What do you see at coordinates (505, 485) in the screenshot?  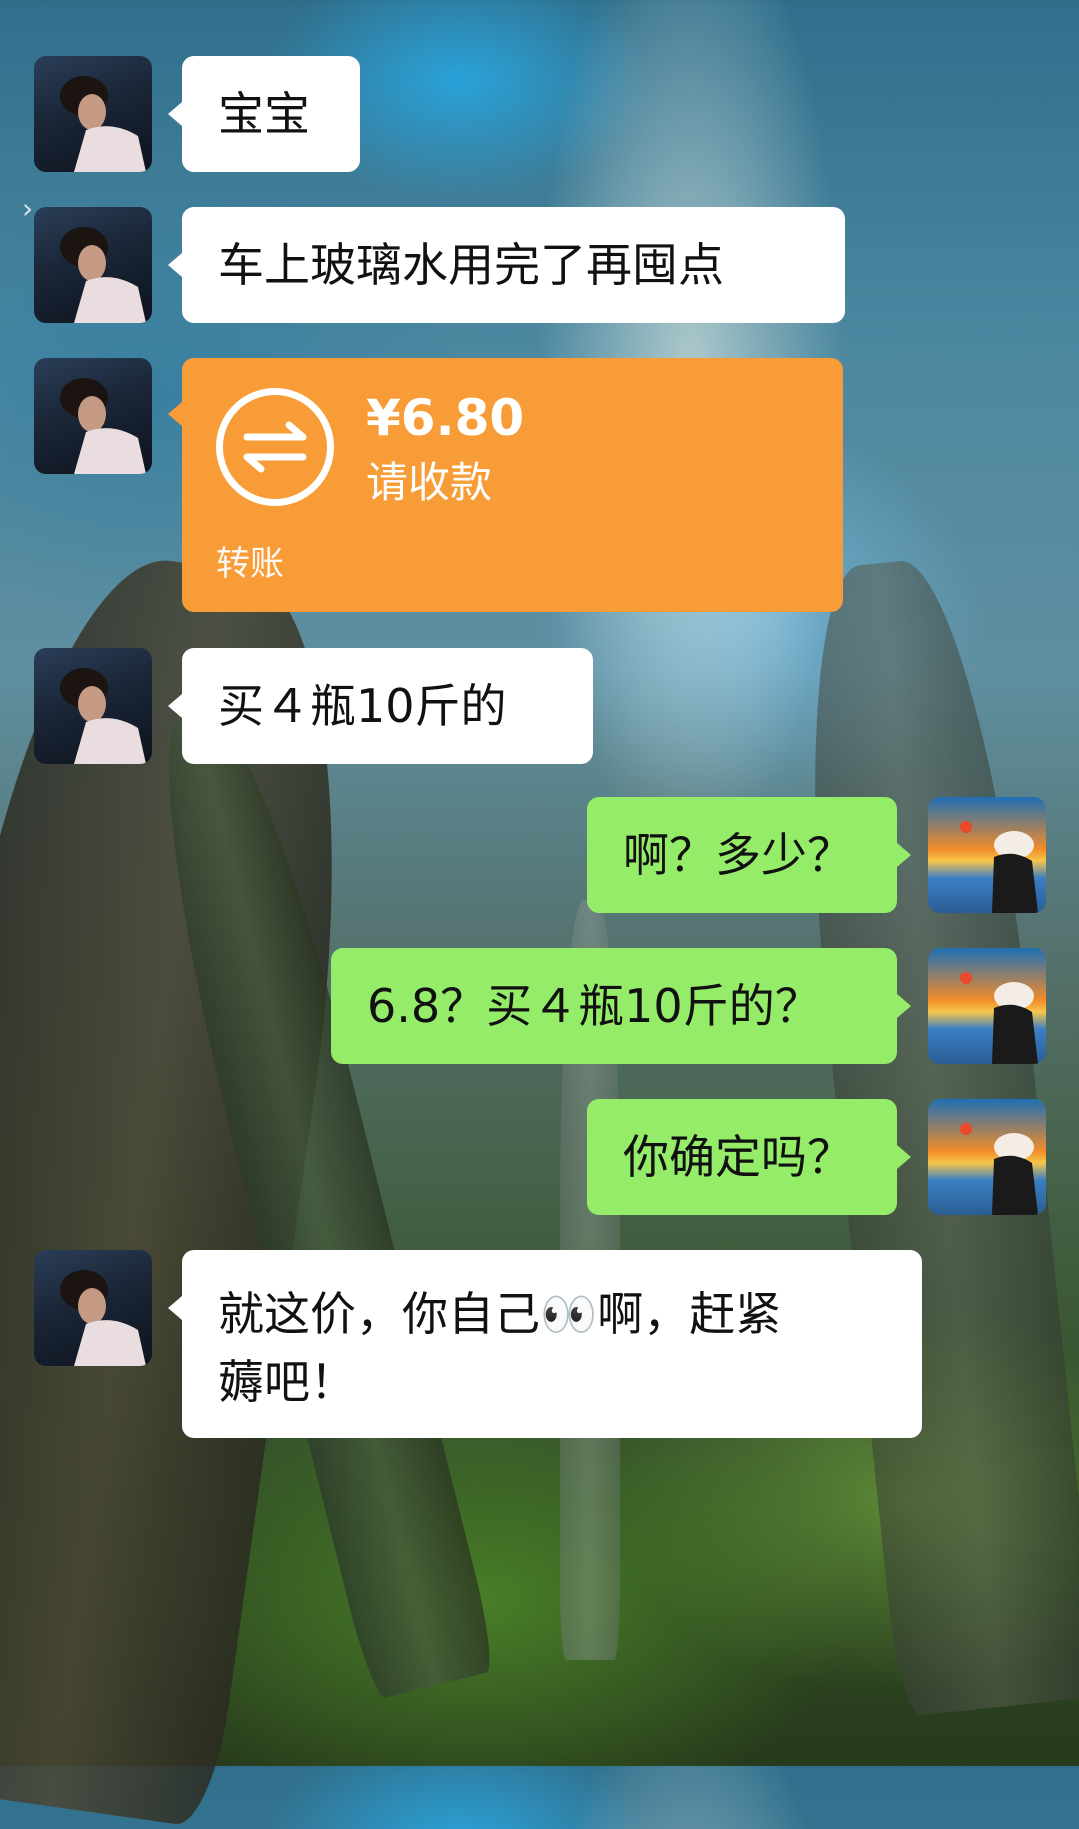 I see `transfer-card: ¥6.80 请收款 转账` at bounding box center [505, 485].